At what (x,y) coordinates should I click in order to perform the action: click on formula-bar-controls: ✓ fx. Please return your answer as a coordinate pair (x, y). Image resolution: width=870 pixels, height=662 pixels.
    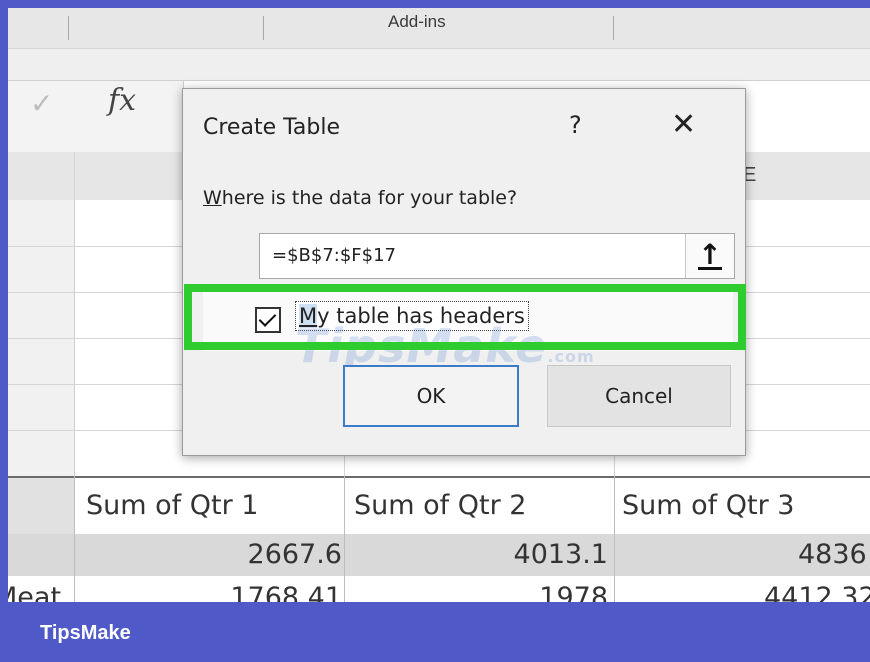
    Looking at the image, I should click on (95, 117).